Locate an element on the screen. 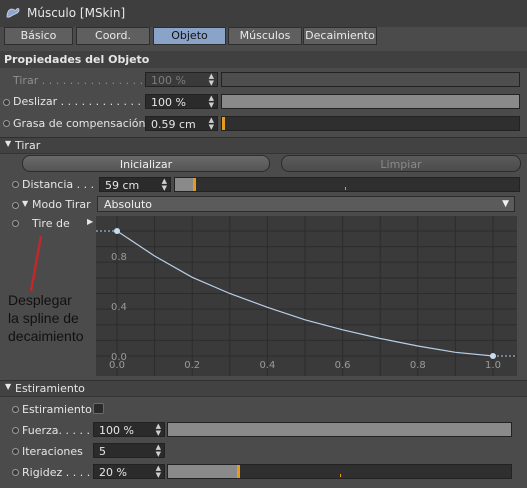 This screenshot has height=488, width=527. rigidity-slider-handle is located at coordinates (238, 471).